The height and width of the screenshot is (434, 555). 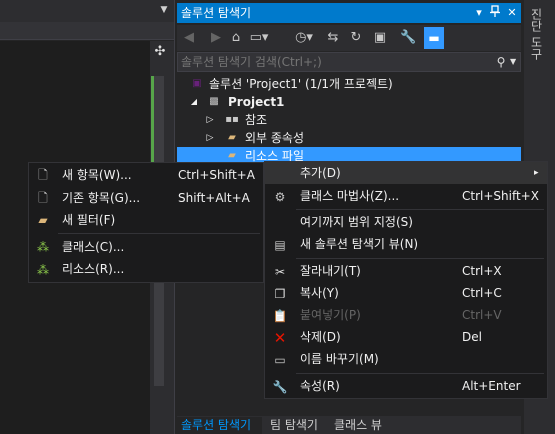 What do you see at coordinates (280, 272) in the screenshot?
I see `cut-icon: ✂` at bounding box center [280, 272].